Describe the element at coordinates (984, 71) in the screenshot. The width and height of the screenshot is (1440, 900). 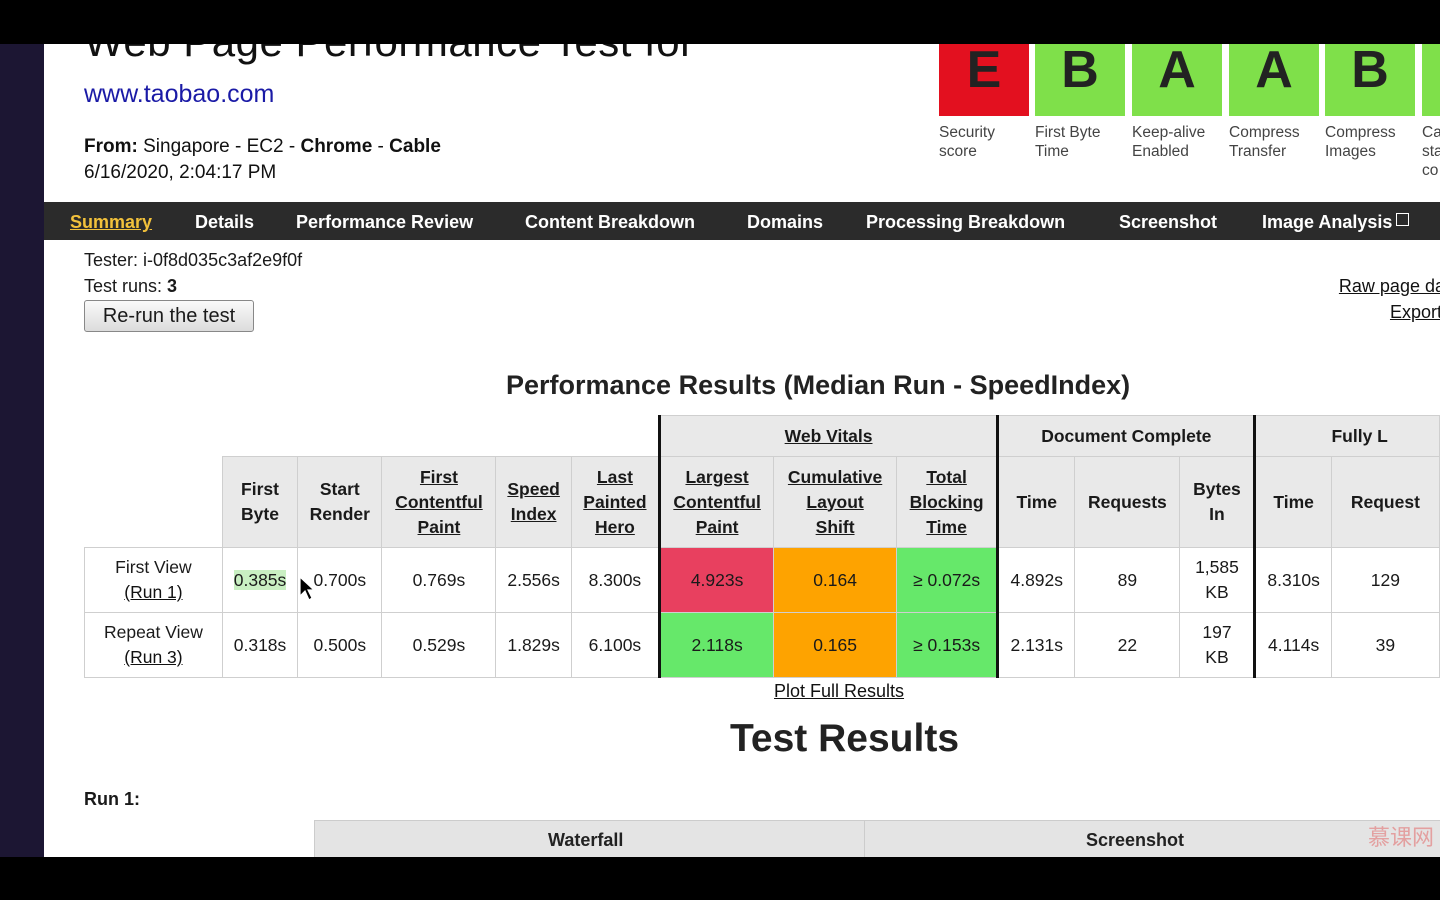
I see `grade-letter: E` at that location.